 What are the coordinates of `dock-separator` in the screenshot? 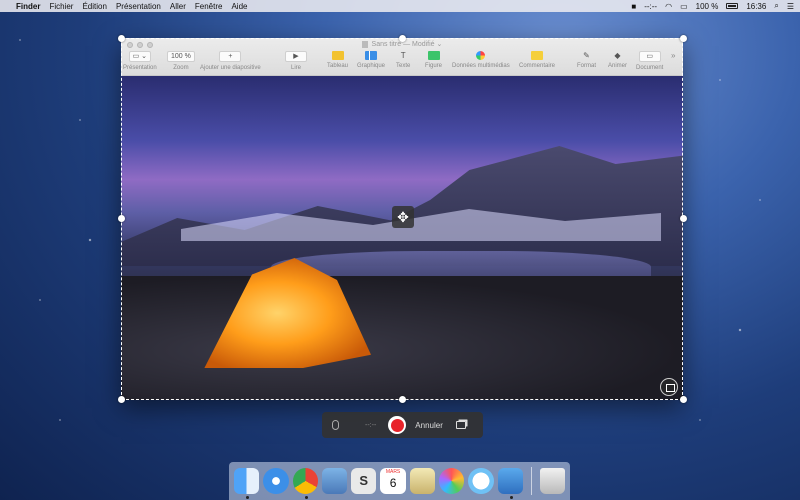 It's located at (531, 481).